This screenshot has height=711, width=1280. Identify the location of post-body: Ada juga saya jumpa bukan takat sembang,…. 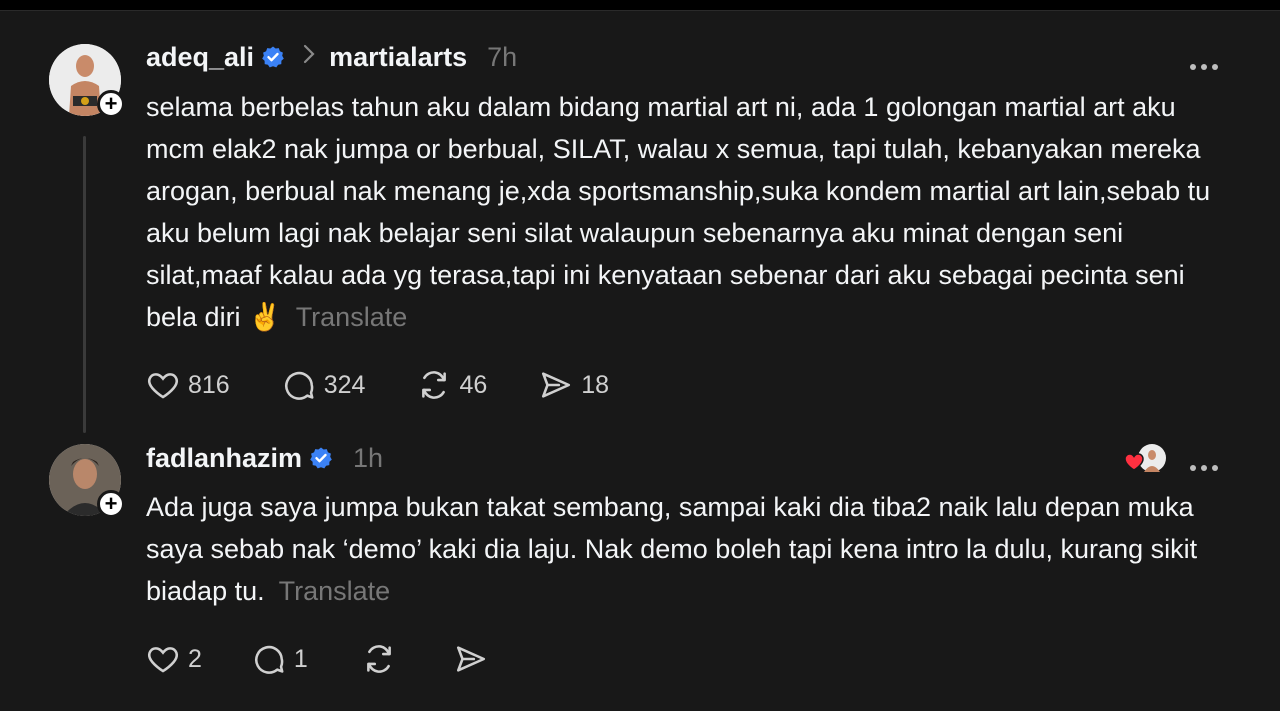
(686, 549).